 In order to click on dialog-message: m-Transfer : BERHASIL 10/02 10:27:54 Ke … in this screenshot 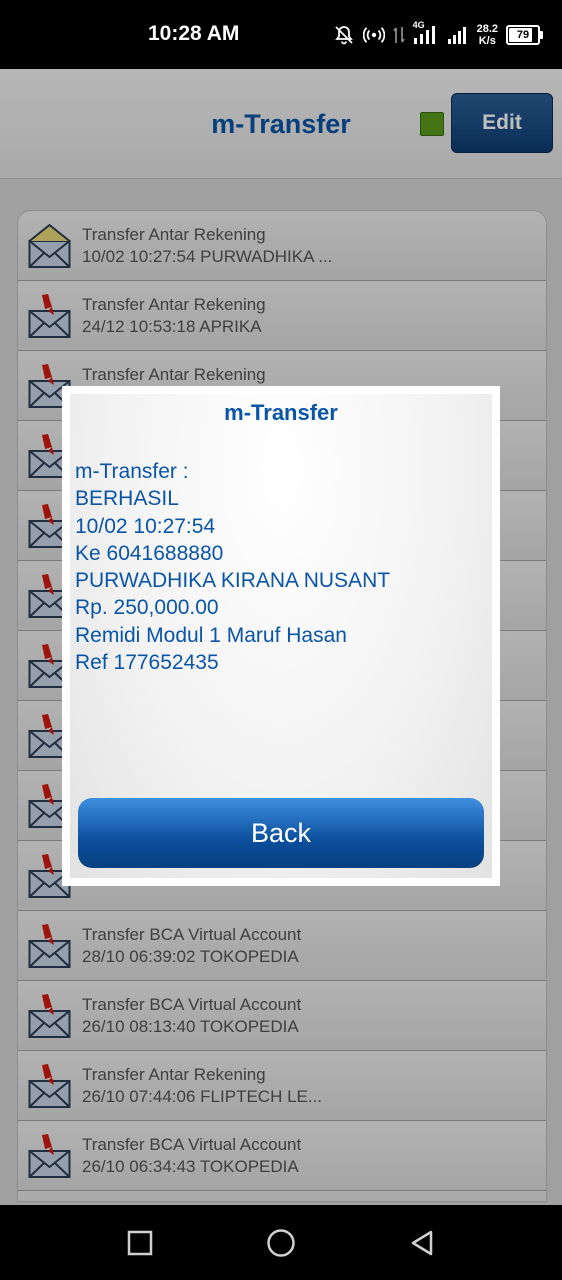, I will do `click(232, 567)`.